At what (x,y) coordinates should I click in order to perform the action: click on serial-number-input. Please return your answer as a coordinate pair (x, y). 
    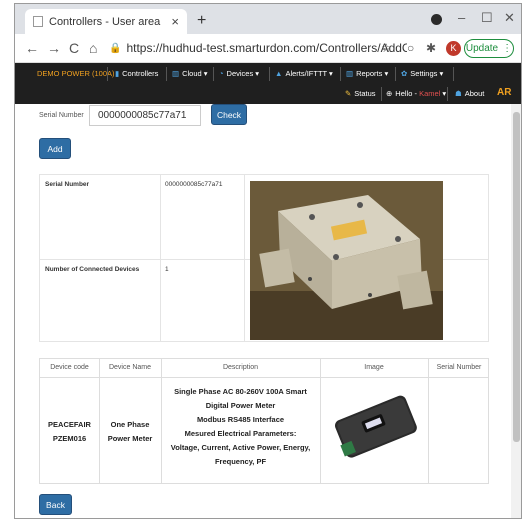
    Looking at the image, I should click on (145, 115).